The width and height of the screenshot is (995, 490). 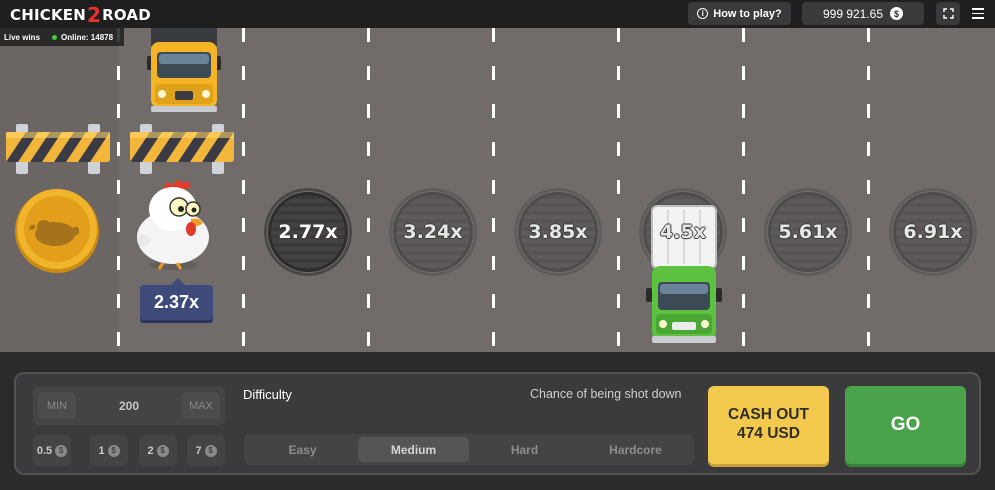 I want to click on bet-amount-input: 200, so click(x=129, y=405).